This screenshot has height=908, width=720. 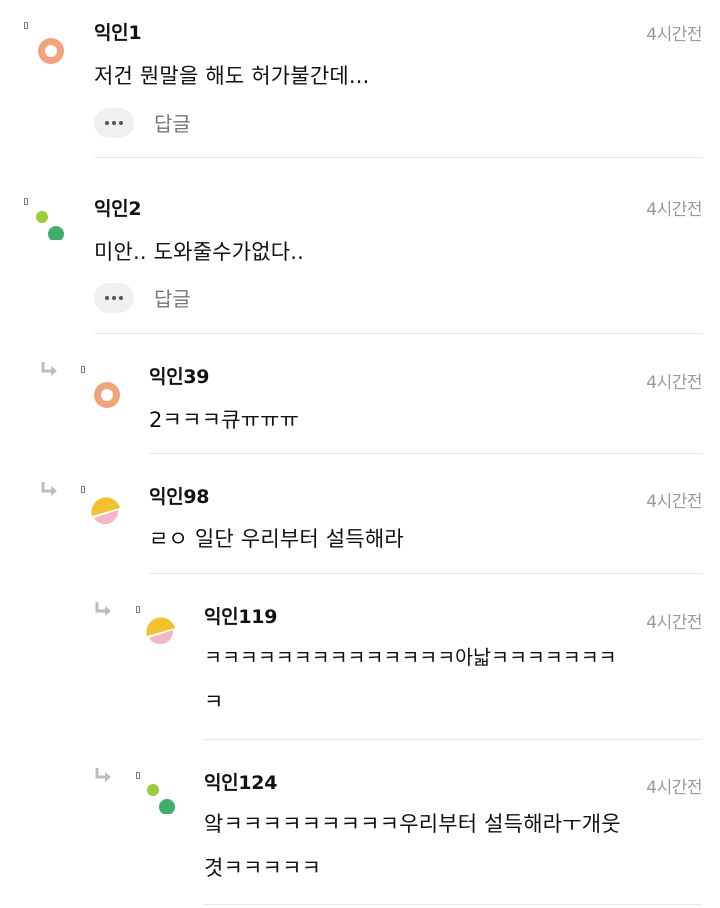 I want to click on comment-text: 미안.. 도와줄수가없다.., so click(x=199, y=252).